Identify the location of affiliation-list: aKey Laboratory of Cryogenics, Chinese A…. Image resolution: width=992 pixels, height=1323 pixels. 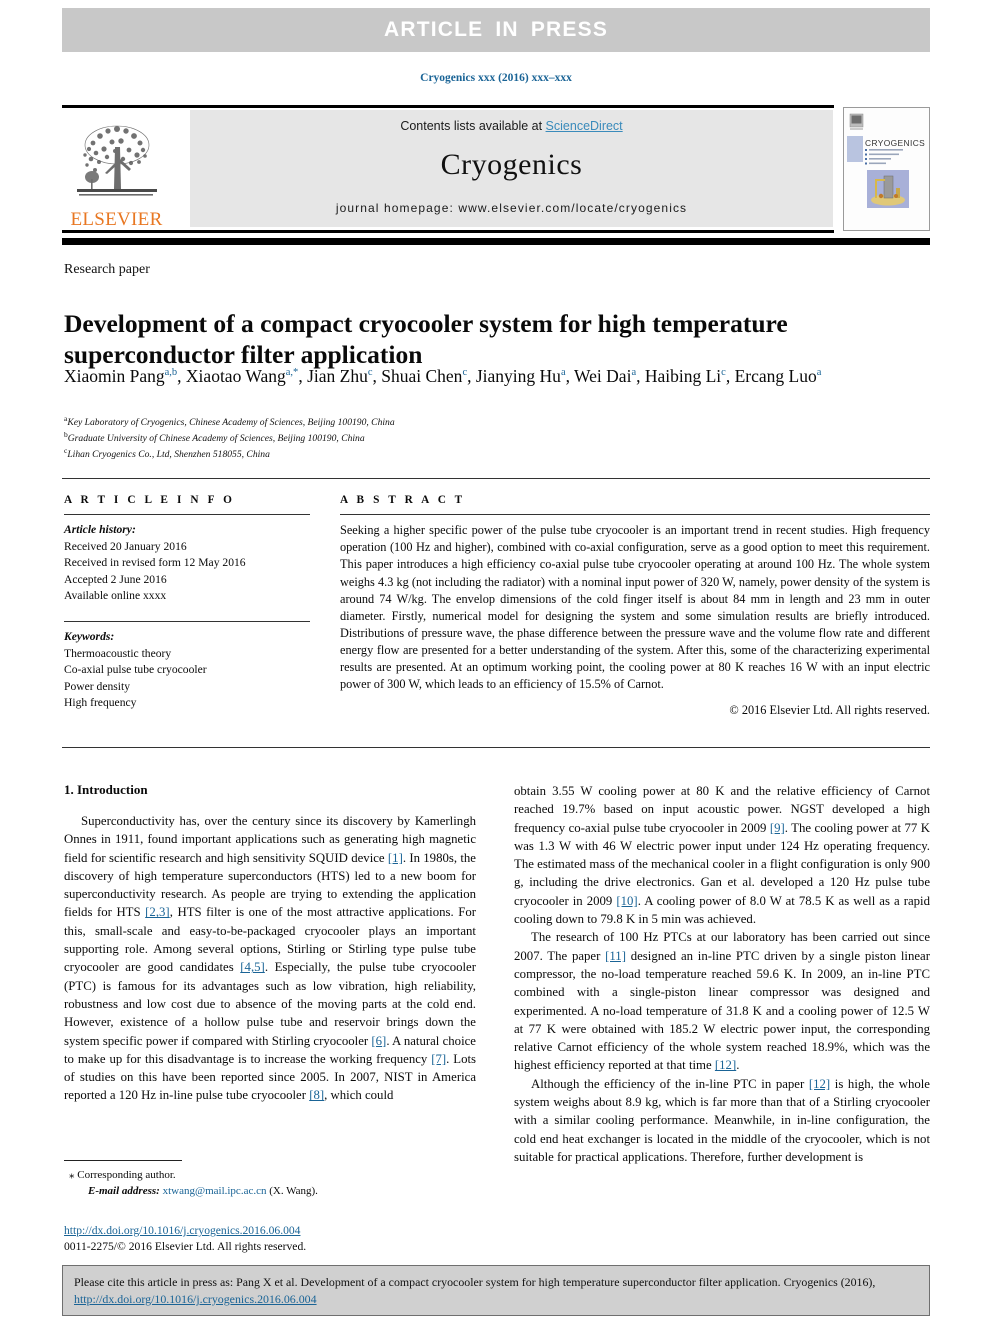
(364, 438).